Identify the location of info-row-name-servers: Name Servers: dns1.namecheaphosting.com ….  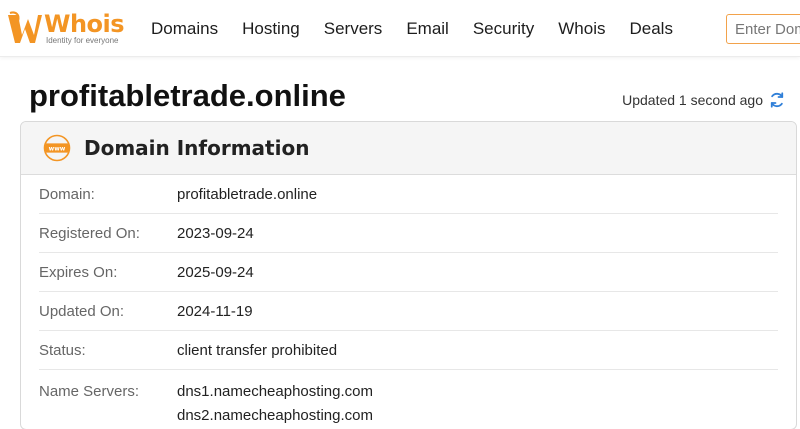
(408, 399).